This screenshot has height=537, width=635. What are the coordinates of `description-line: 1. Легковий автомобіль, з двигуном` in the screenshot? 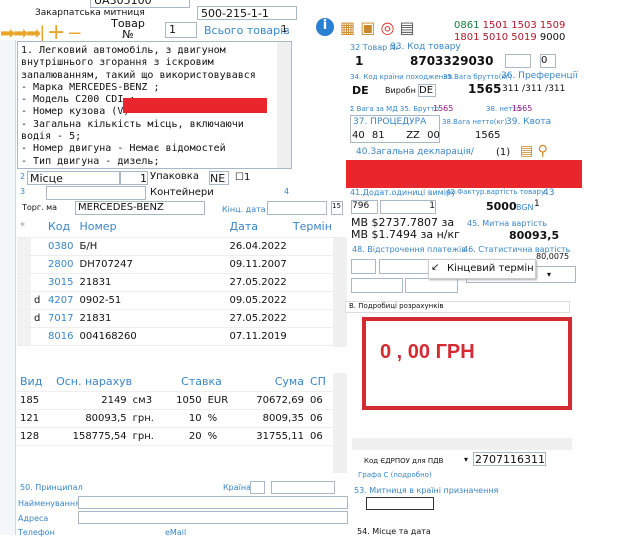 It's located at (123, 50).